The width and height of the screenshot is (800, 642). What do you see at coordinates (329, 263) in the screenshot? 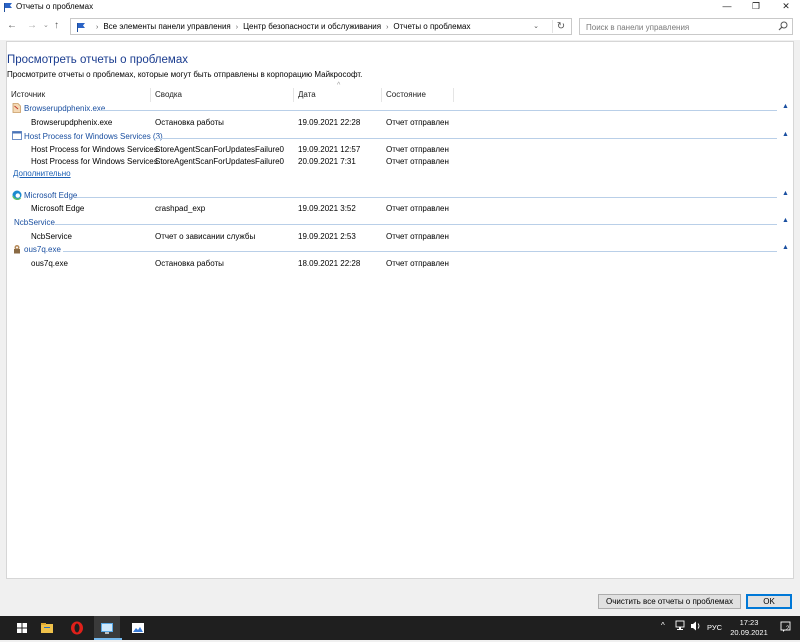
I see `cell-date: 18.09.2021 22:28` at bounding box center [329, 263].